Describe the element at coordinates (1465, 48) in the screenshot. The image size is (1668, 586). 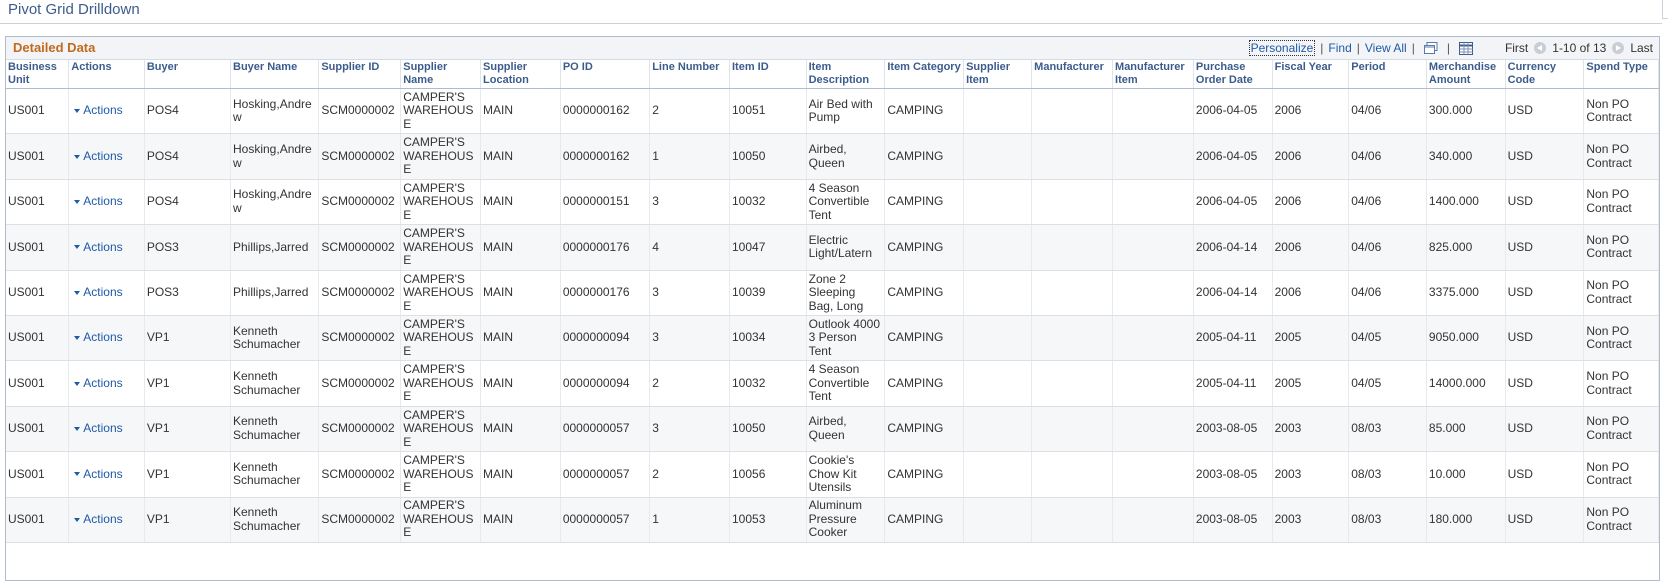
I see `download-to-spreadsheet-icon` at that location.